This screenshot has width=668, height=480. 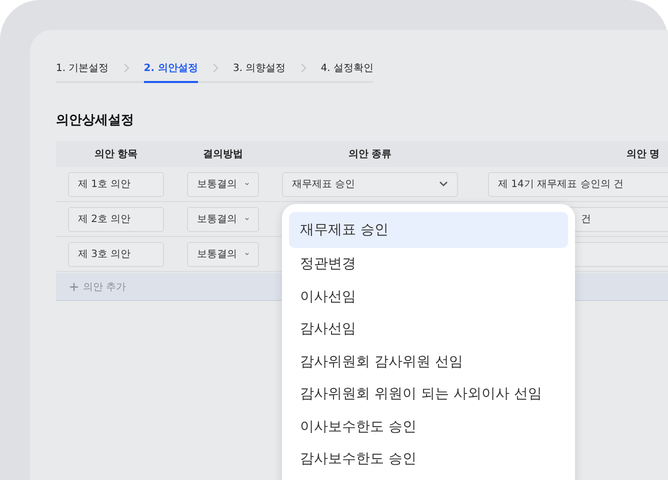 What do you see at coordinates (428, 362) in the screenshot?
I see `dropdown-option: 감사위원회 감사위원 선임` at bounding box center [428, 362].